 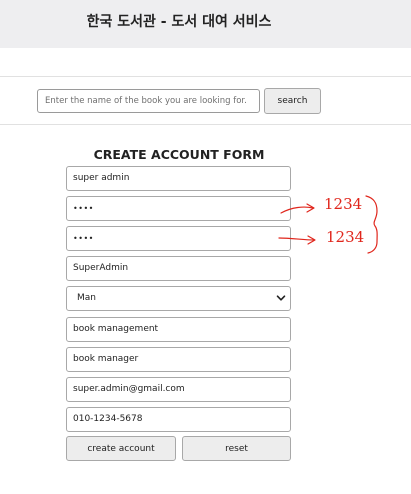 What do you see at coordinates (178, 419) in the screenshot?
I see `phone-field: 010-1234-5678` at bounding box center [178, 419].